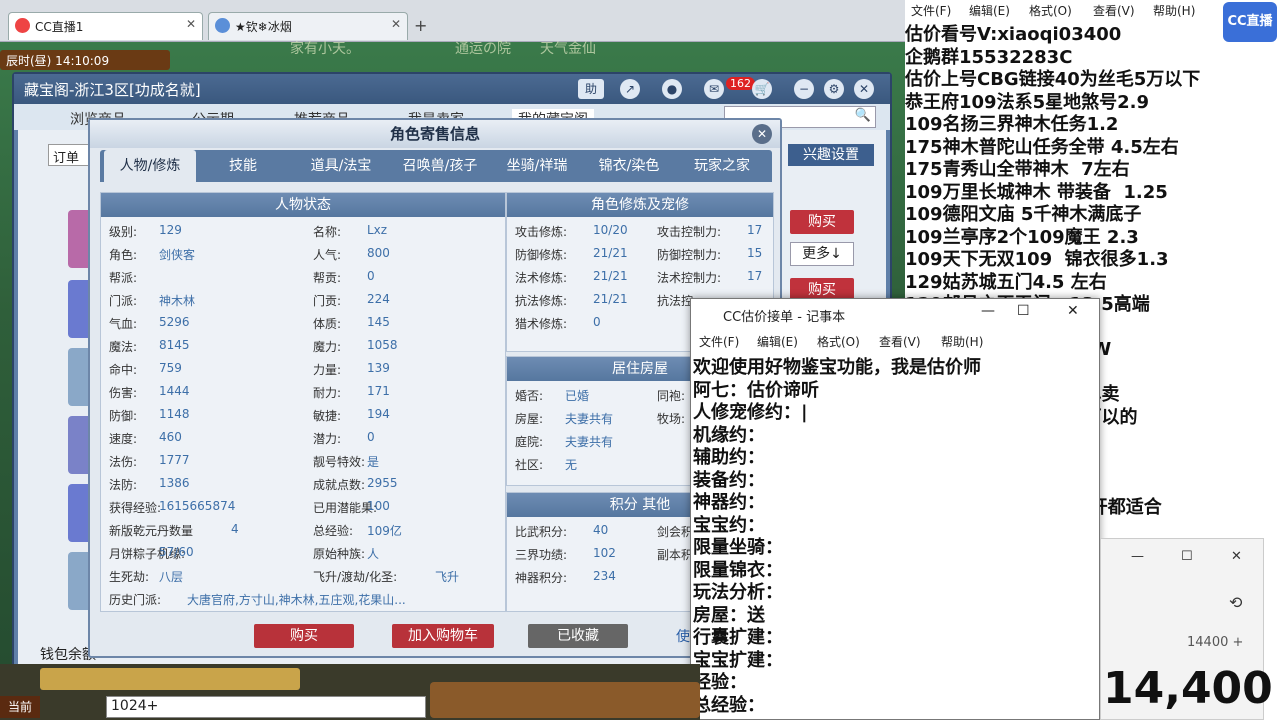 The image size is (1280, 720). Describe the element at coordinates (378, 414) in the screenshot. I see `stat-value: 194` at that location.